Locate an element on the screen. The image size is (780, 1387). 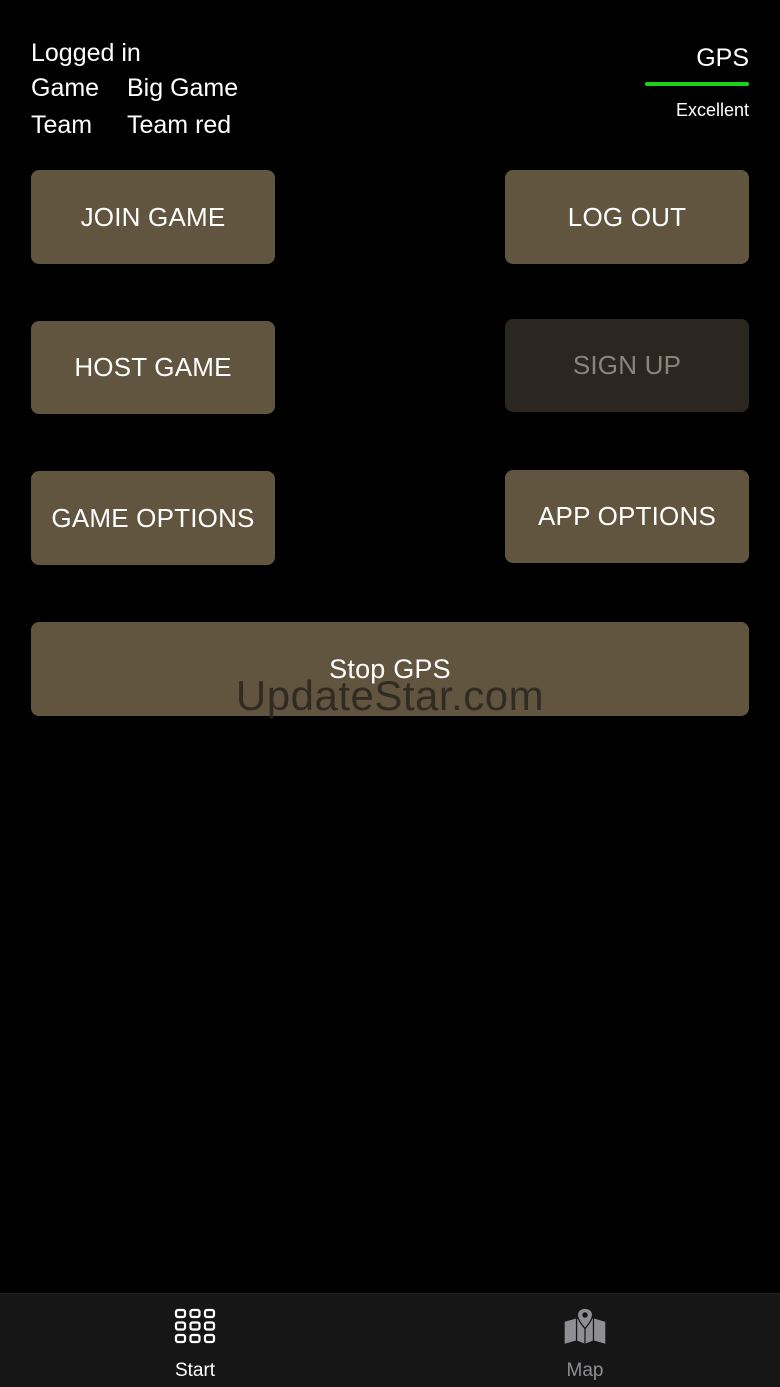
gps-signal-fill is located at coordinates (697, 84).